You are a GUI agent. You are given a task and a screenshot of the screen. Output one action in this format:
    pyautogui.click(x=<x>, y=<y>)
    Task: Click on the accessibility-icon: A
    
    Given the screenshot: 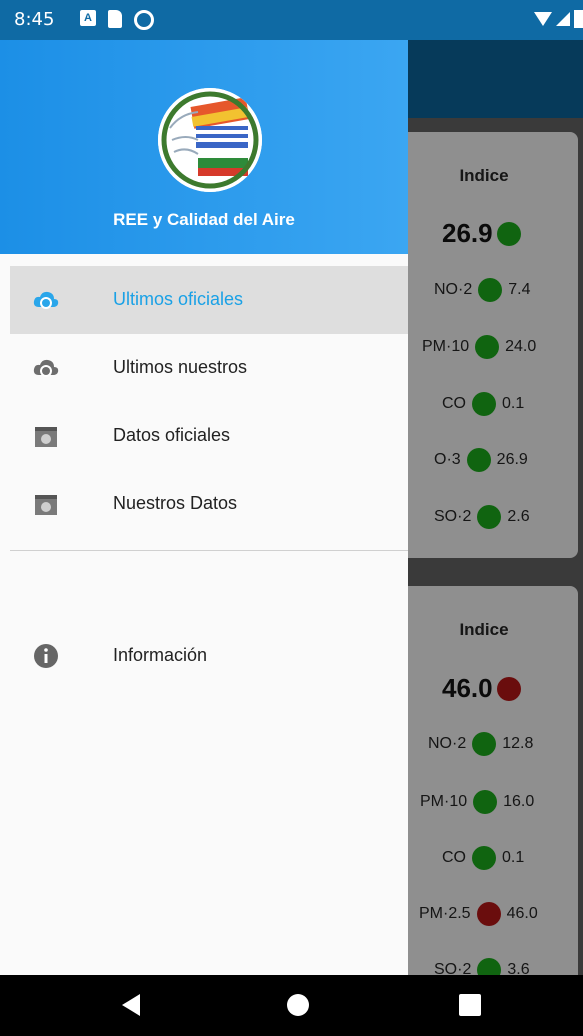 What is the action you would take?
    pyautogui.click(x=88, y=18)
    